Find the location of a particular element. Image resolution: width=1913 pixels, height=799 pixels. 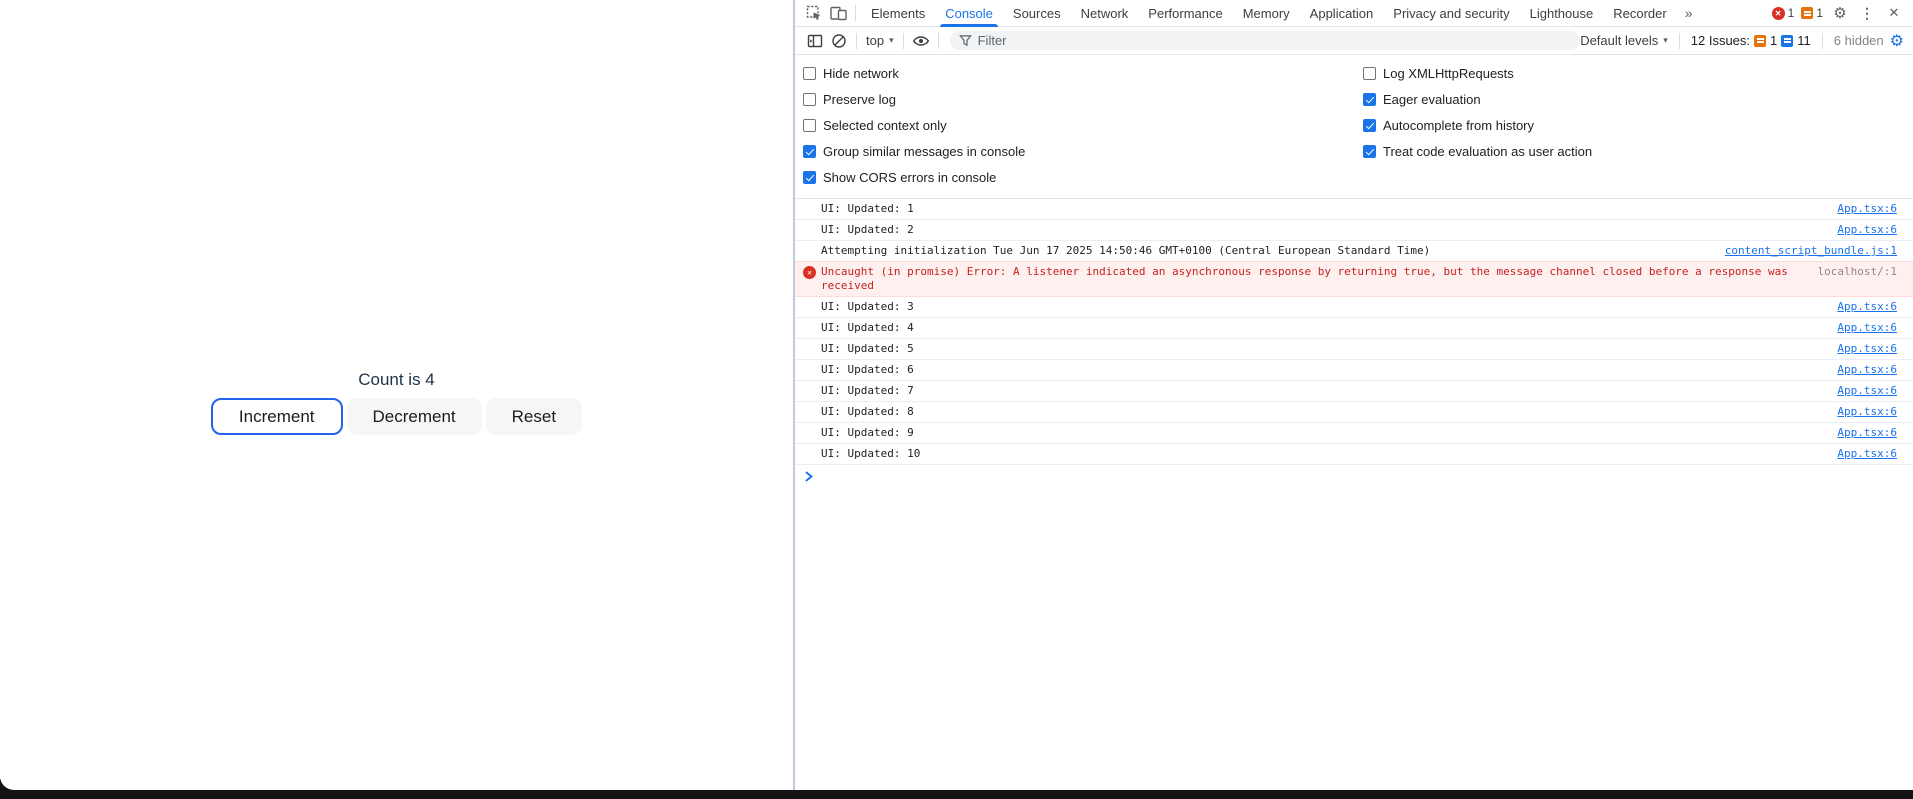

hidden-messages-label: 6 hidden is located at coordinates (1858, 40).